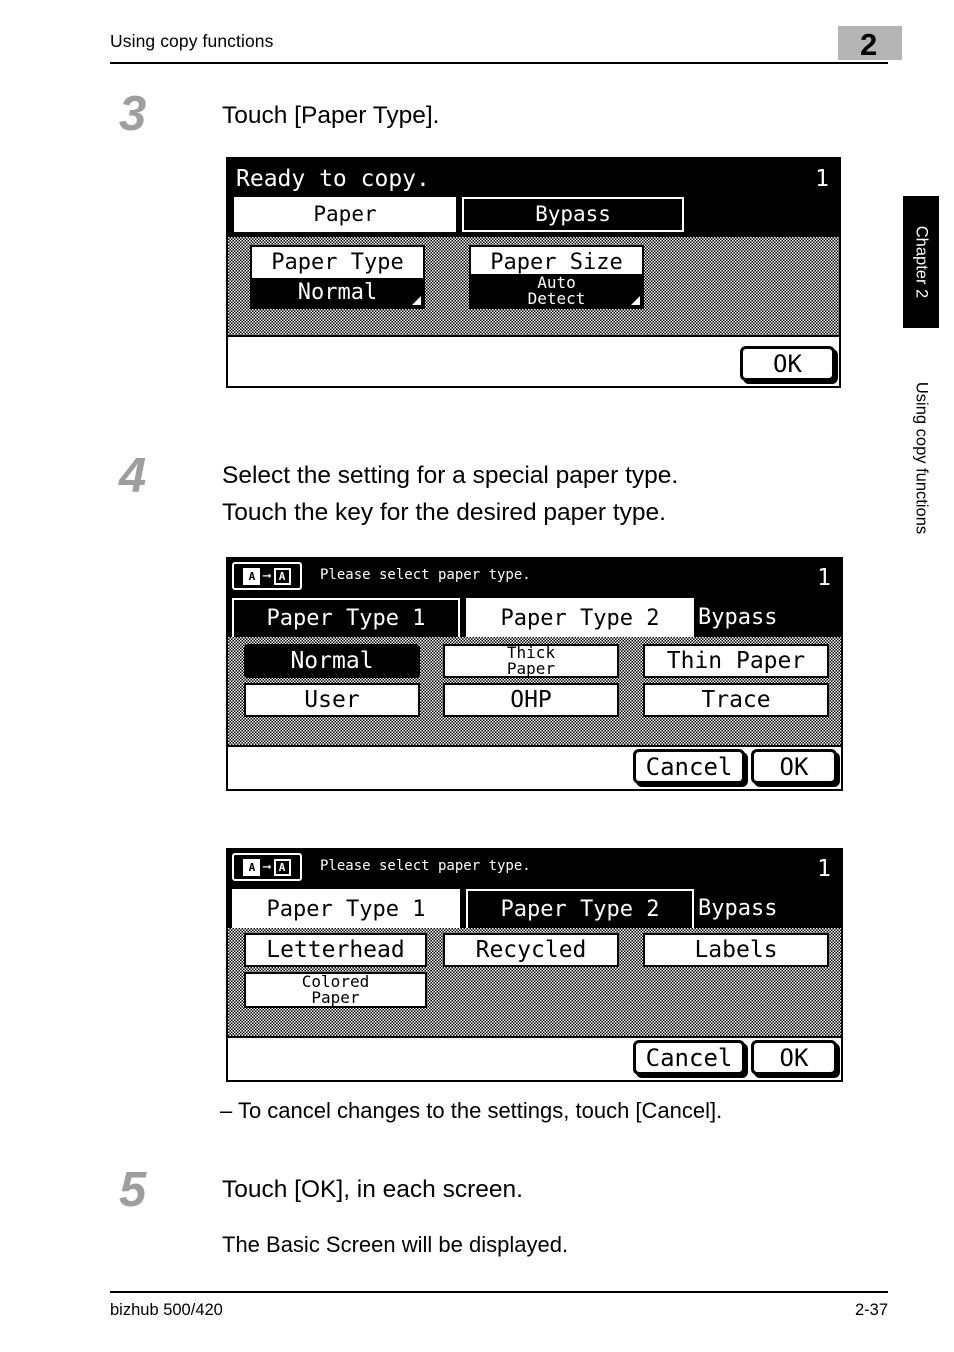 The width and height of the screenshot is (954, 1352). I want to click on lcd2-key-trace: Trace, so click(736, 700).